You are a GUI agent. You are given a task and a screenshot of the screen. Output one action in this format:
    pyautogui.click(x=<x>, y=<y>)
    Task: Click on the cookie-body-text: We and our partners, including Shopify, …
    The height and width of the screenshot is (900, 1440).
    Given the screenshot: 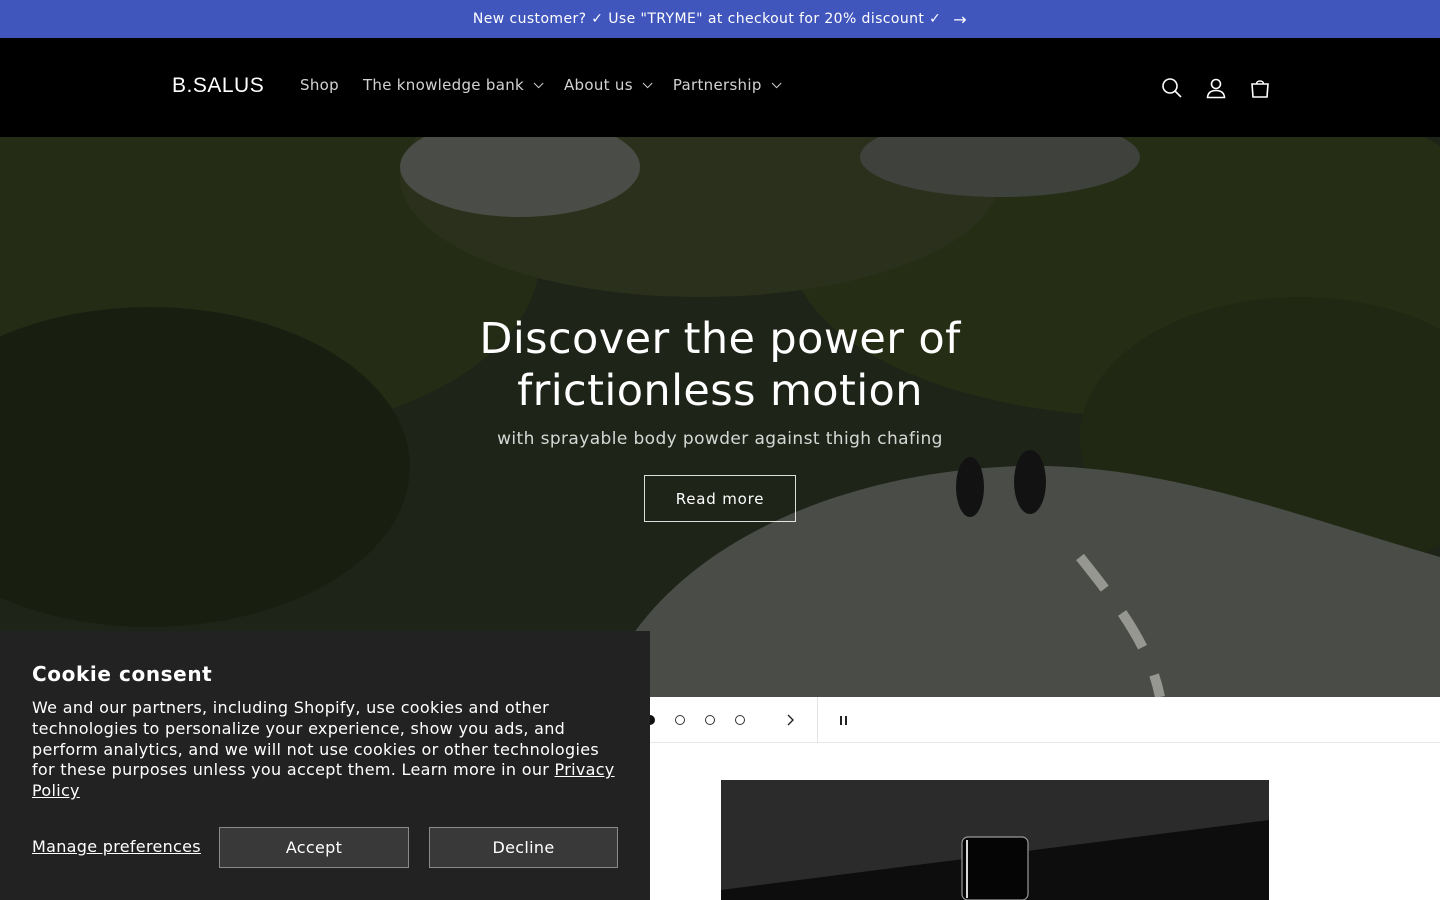 What is the action you would take?
    pyautogui.click(x=315, y=739)
    